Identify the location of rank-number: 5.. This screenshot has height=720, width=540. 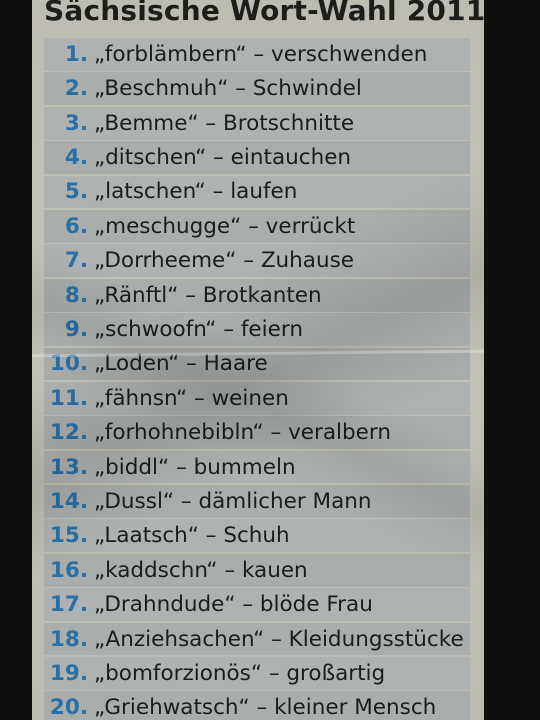
(76, 192).